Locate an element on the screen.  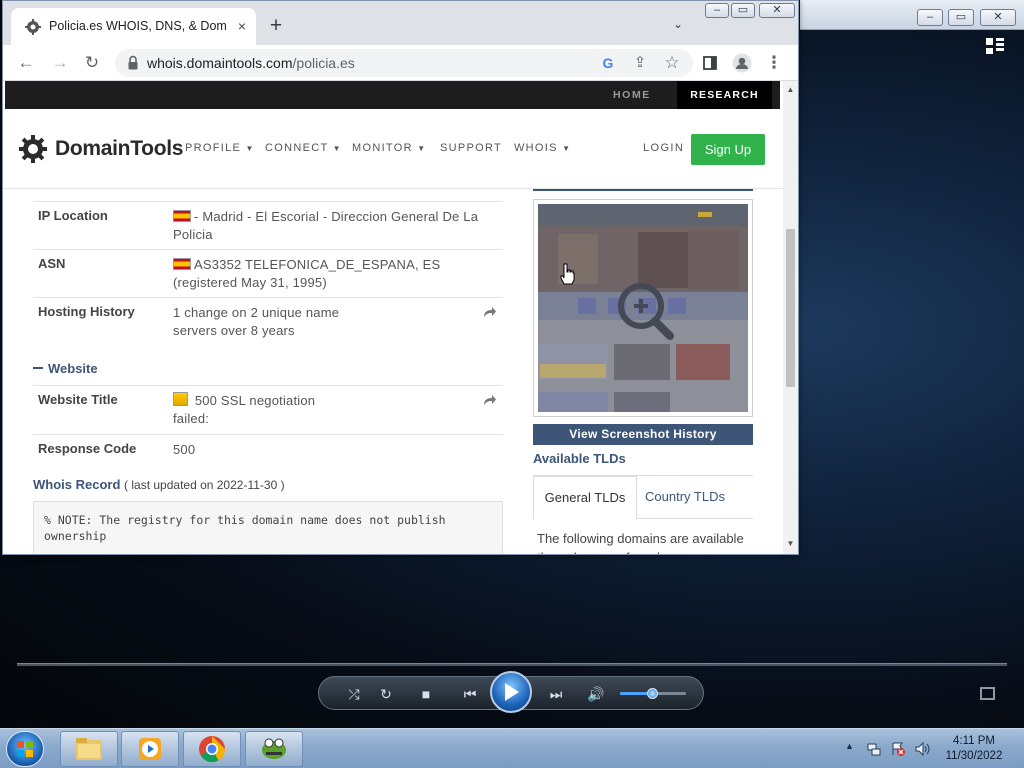
row-label: Response Code is located at coordinates (87, 448).